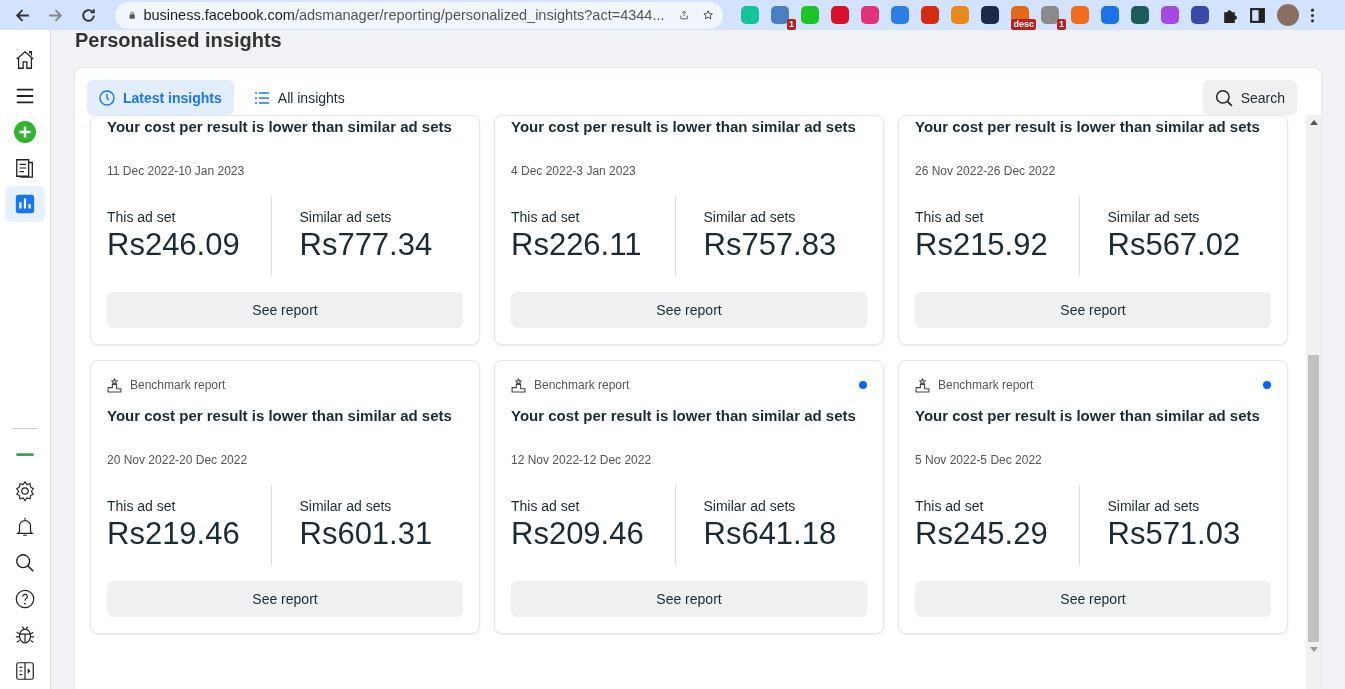  What do you see at coordinates (986, 172) in the screenshot?
I see `date-range: 26 Nov 2022-26 Dec 2022` at bounding box center [986, 172].